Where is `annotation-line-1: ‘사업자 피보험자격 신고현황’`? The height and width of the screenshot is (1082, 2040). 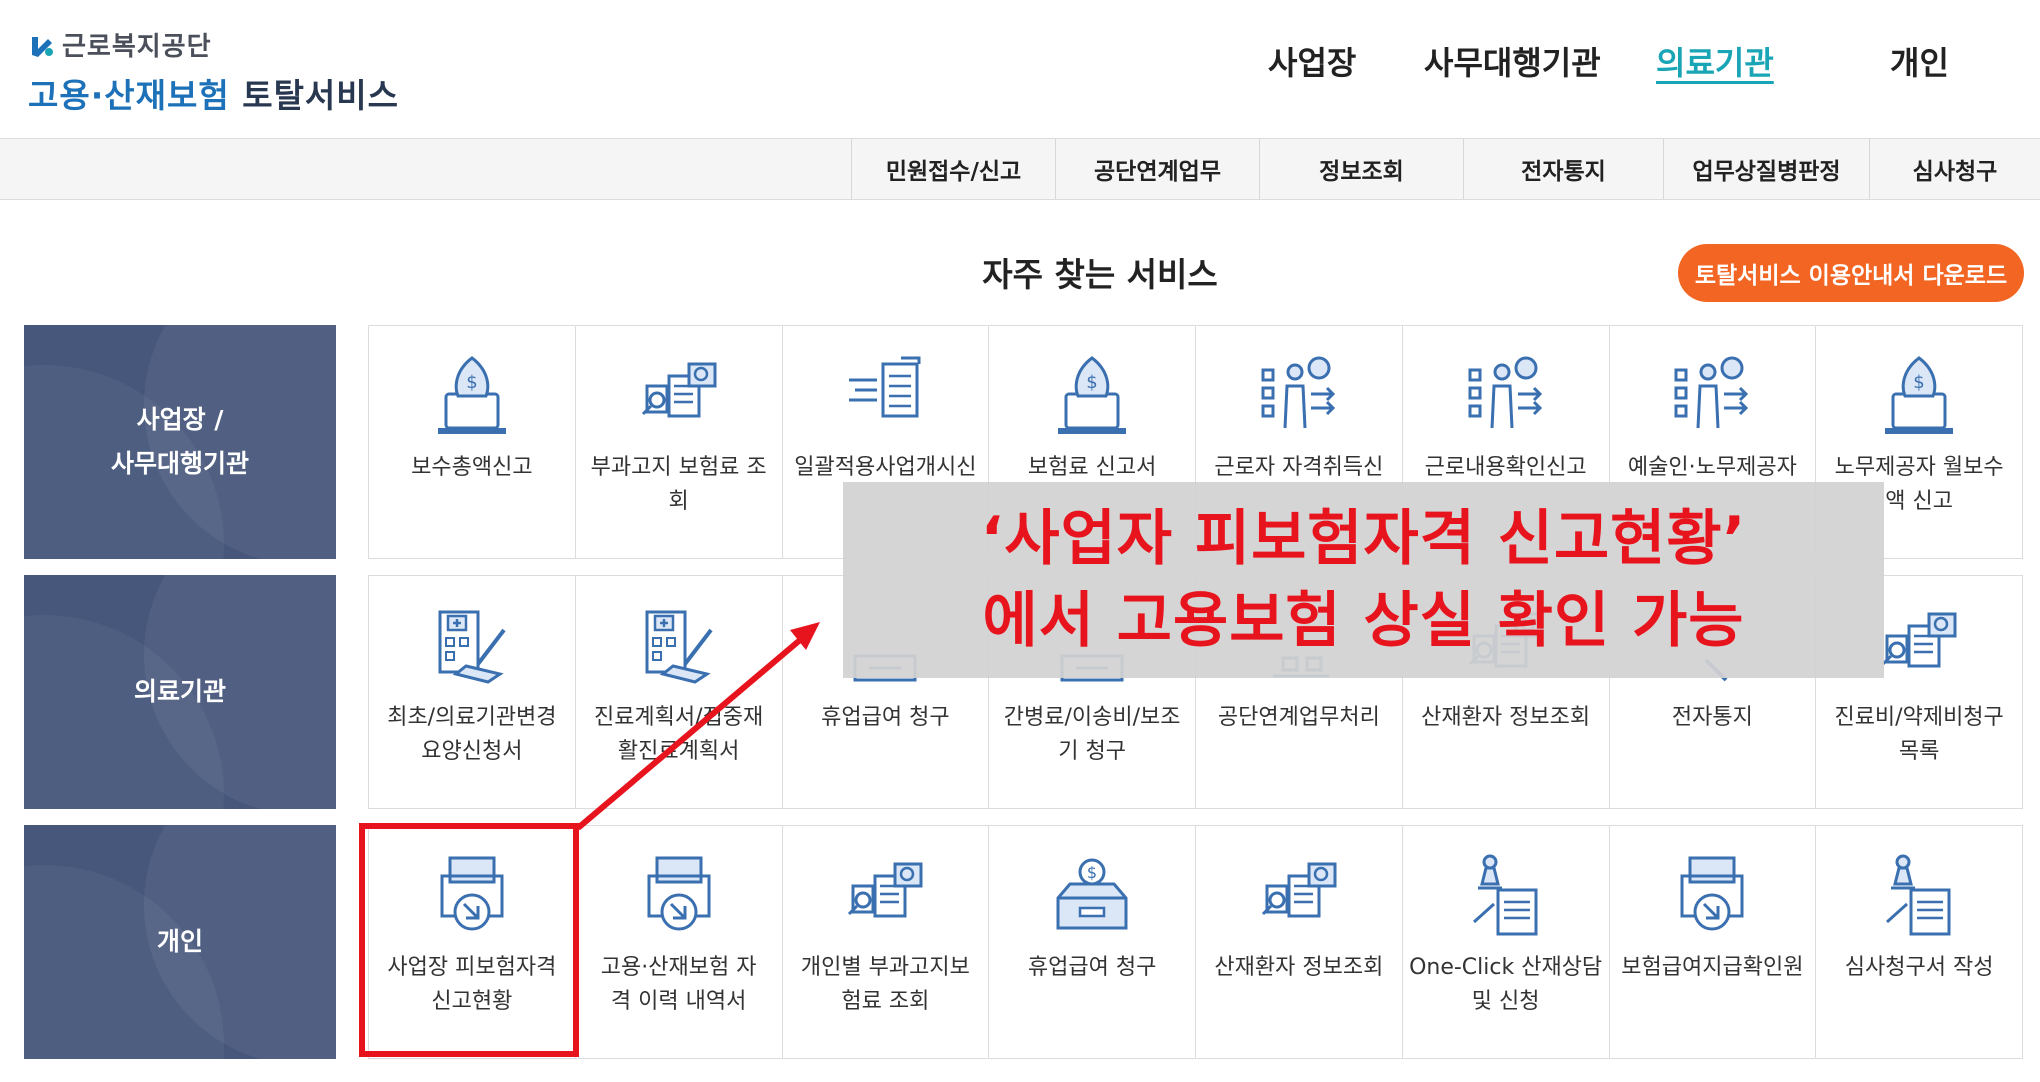 annotation-line-1: ‘사업자 피보험자격 신고현황’ is located at coordinates (1363, 539).